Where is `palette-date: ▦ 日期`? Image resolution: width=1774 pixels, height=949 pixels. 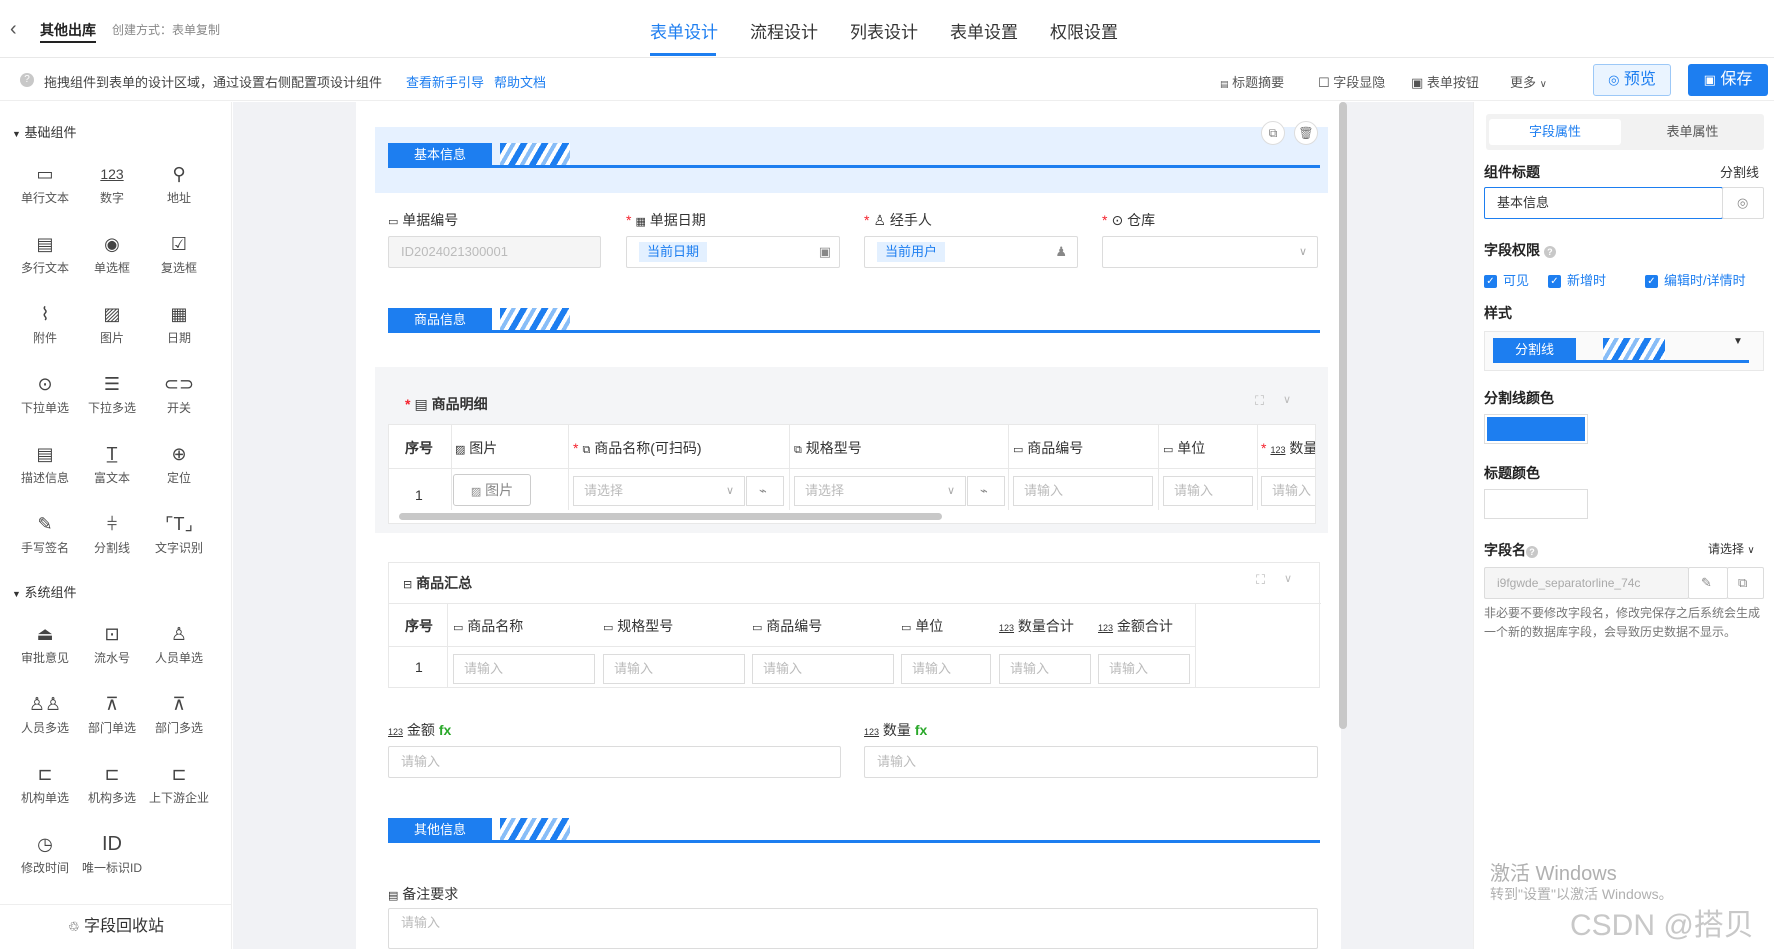 palette-date: ▦ 日期 is located at coordinates (179, 323).